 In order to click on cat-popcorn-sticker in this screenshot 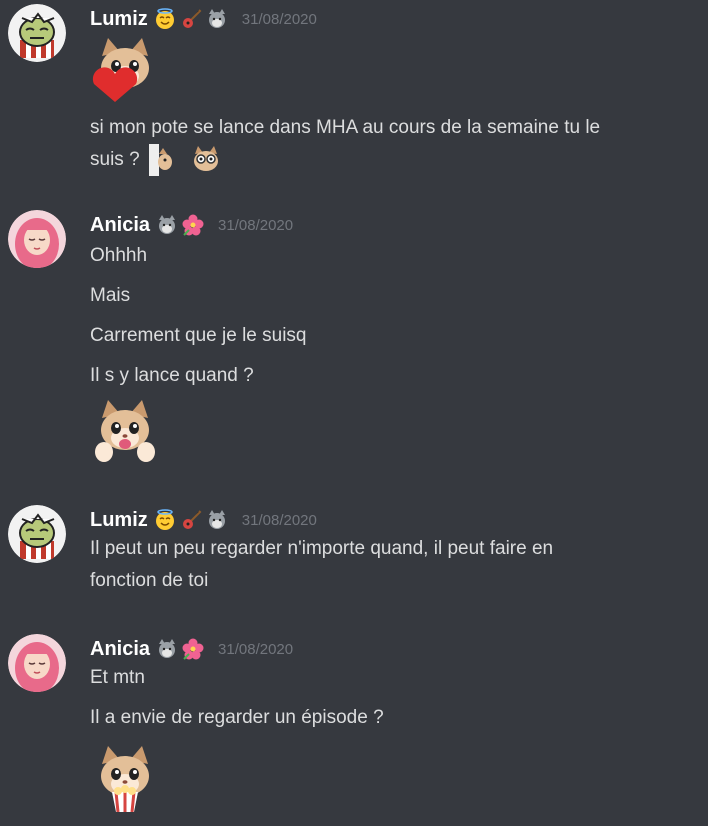, I will do `click(125, 777)`.